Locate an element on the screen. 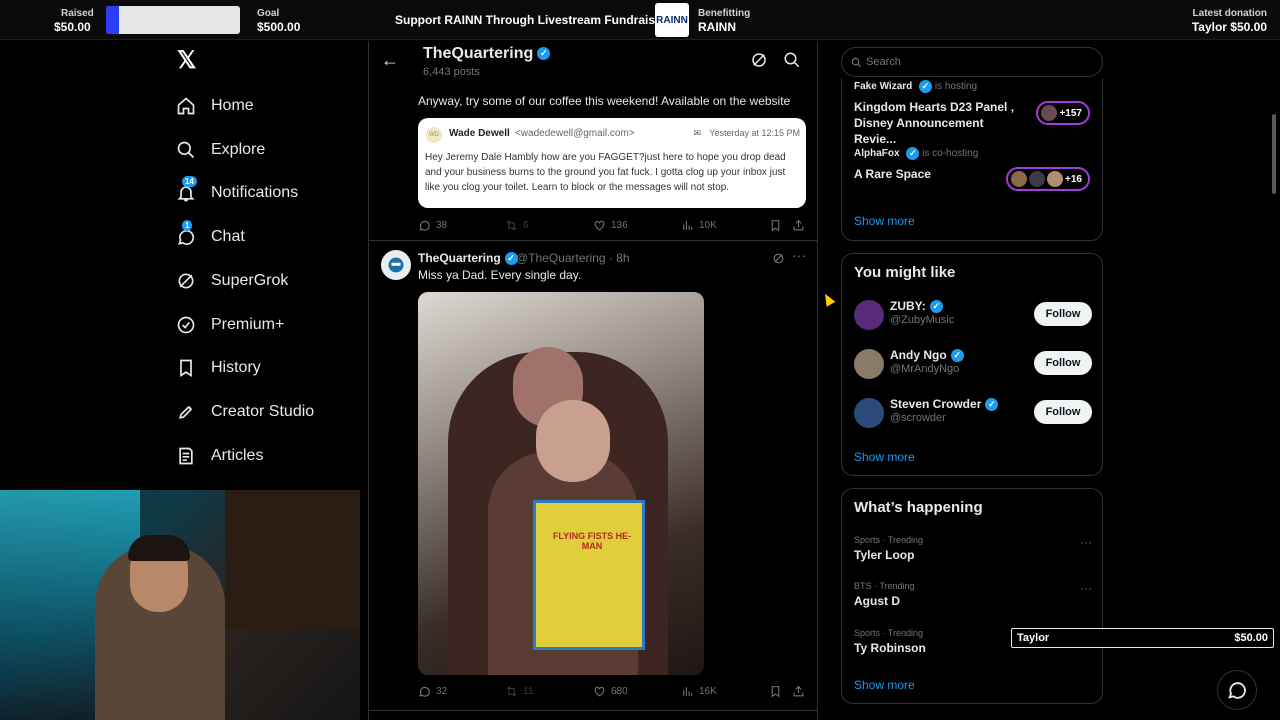 Image resolution: width=1280 pixels, height=720 pixels. profile-name-wrap: TheQuartering ✓ is located at coordinates (487, 54).